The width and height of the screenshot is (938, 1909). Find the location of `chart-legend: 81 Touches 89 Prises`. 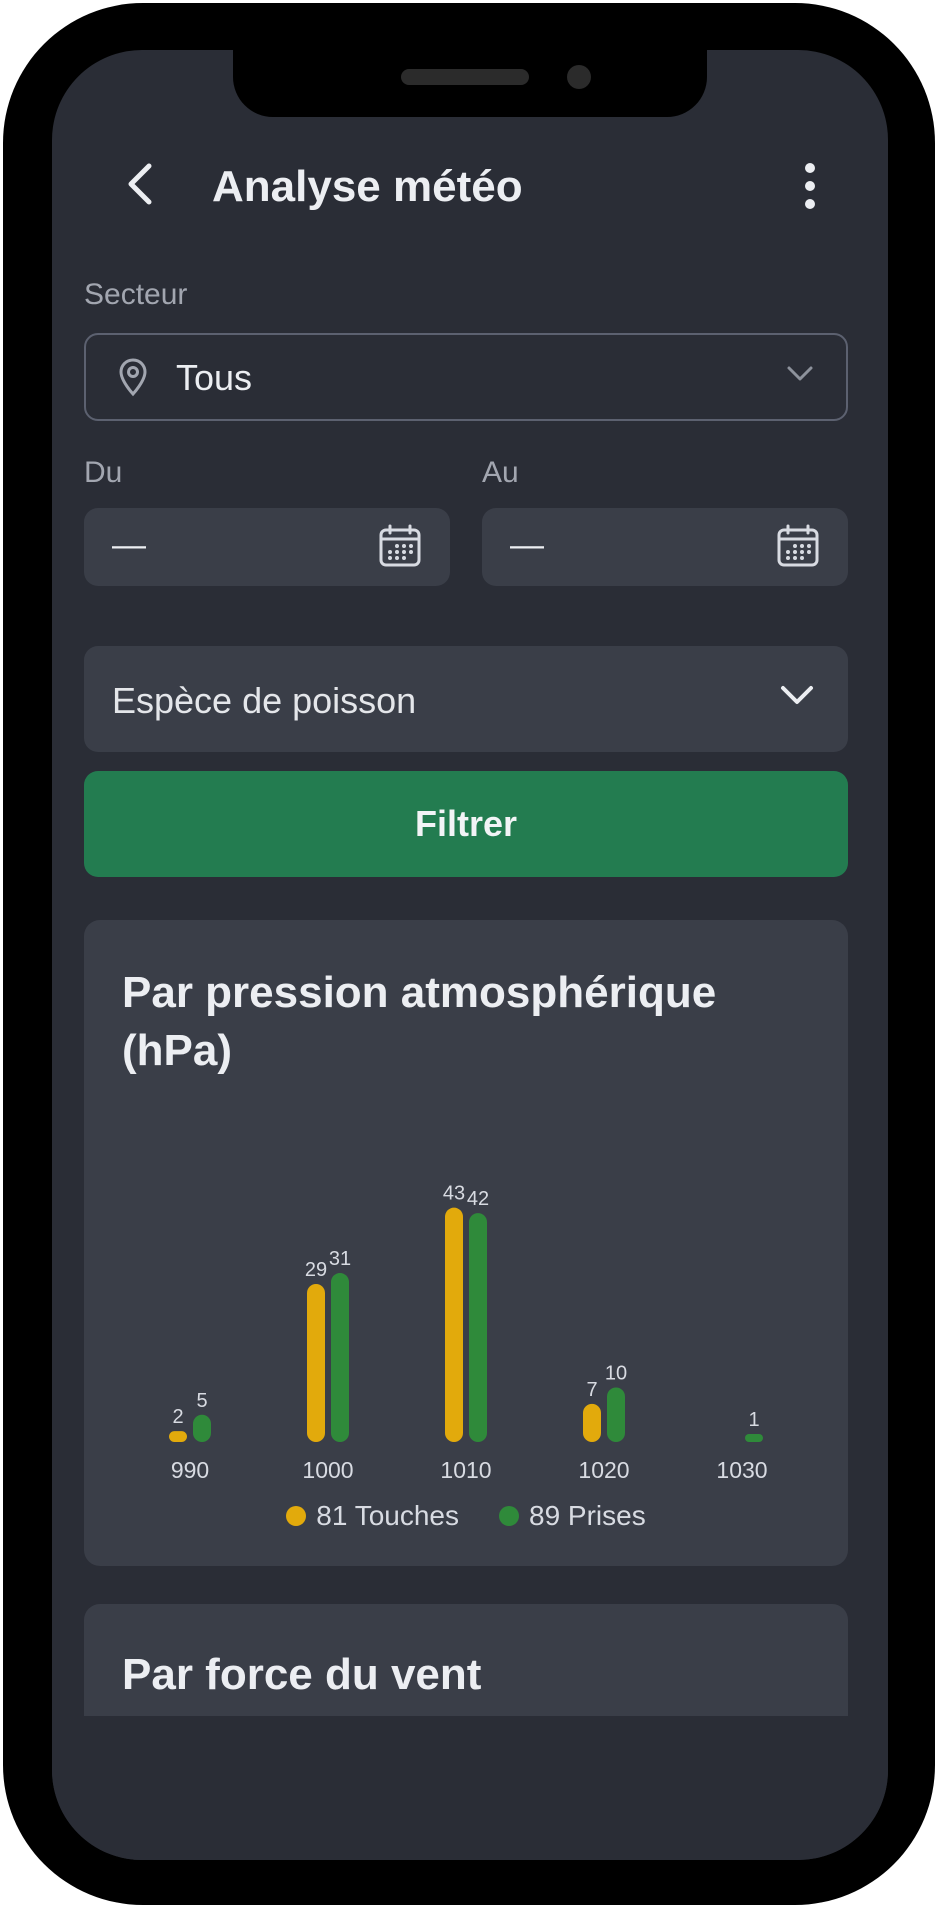

chart-legend: 81 Touches 89 Prises is located at coordinates (466, 1516).